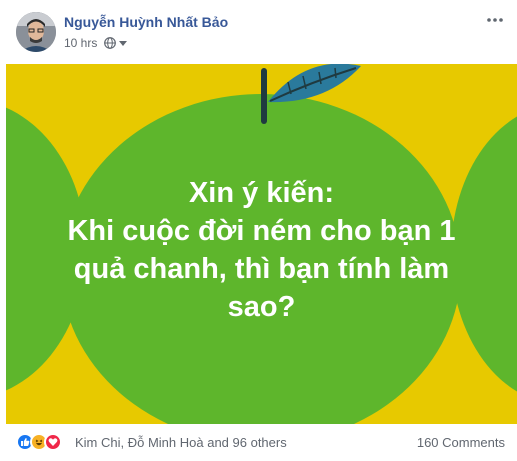  Describe the element at coordinates (53, 442) in the screenshot. I see `love-icon` at that location.